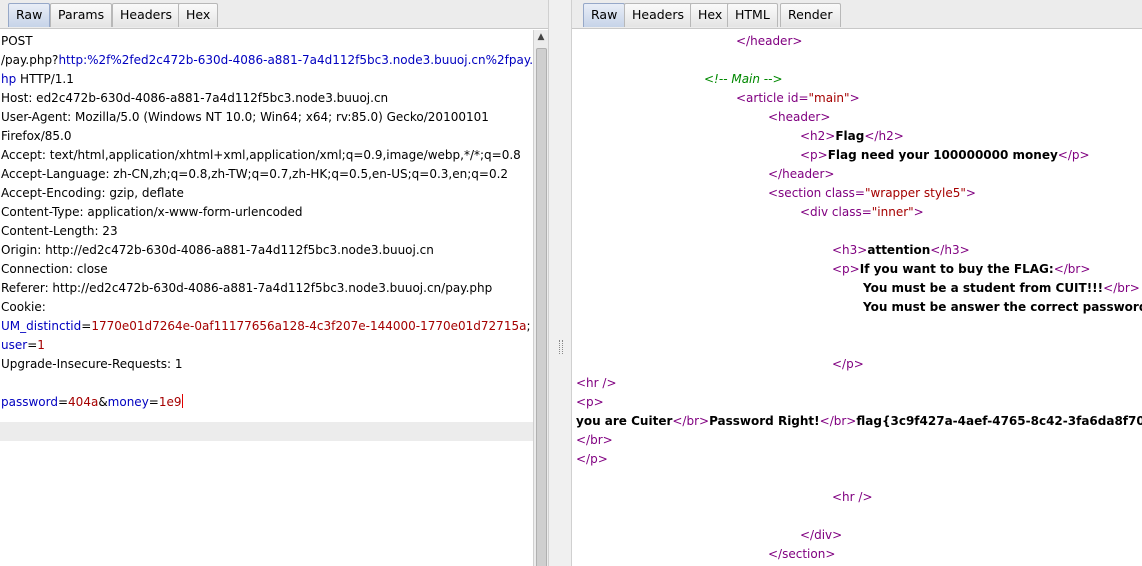  Describe the element at coordinates (658, 15) in the screenshot. I see `response-tab-headers: Headers` at that location.